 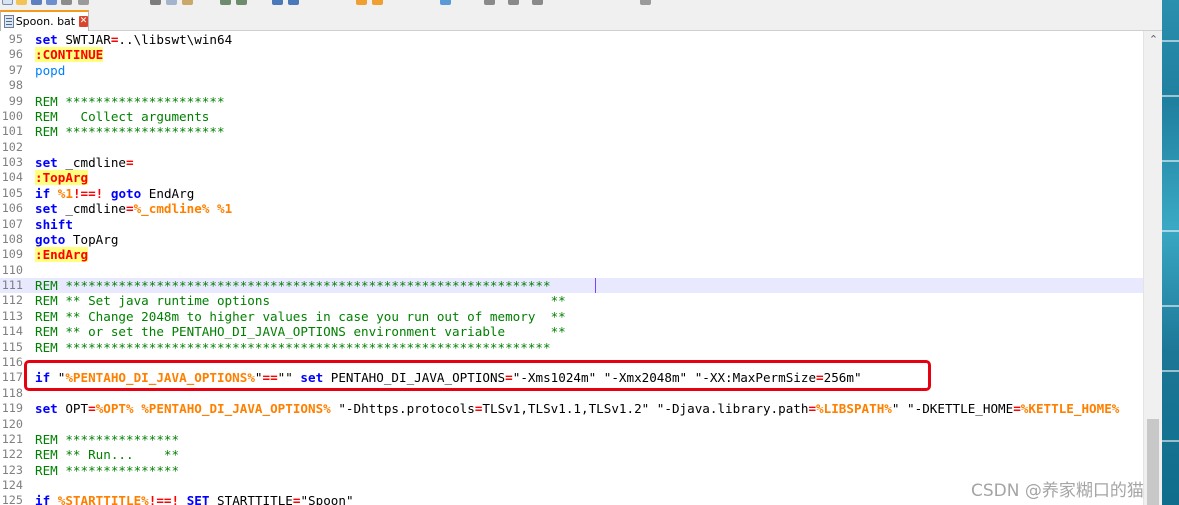 I want to click on code-line: 104 :TopArg, so click(x=571, y=178).